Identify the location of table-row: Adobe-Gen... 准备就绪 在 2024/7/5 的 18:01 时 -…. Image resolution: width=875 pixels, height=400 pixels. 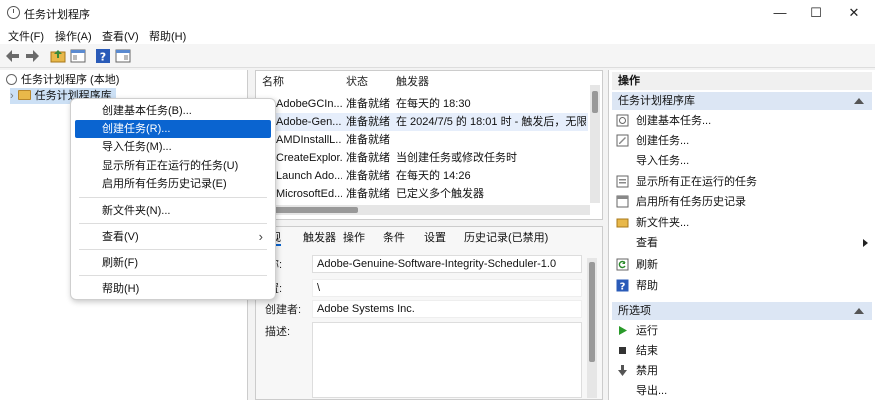
(422, 122).